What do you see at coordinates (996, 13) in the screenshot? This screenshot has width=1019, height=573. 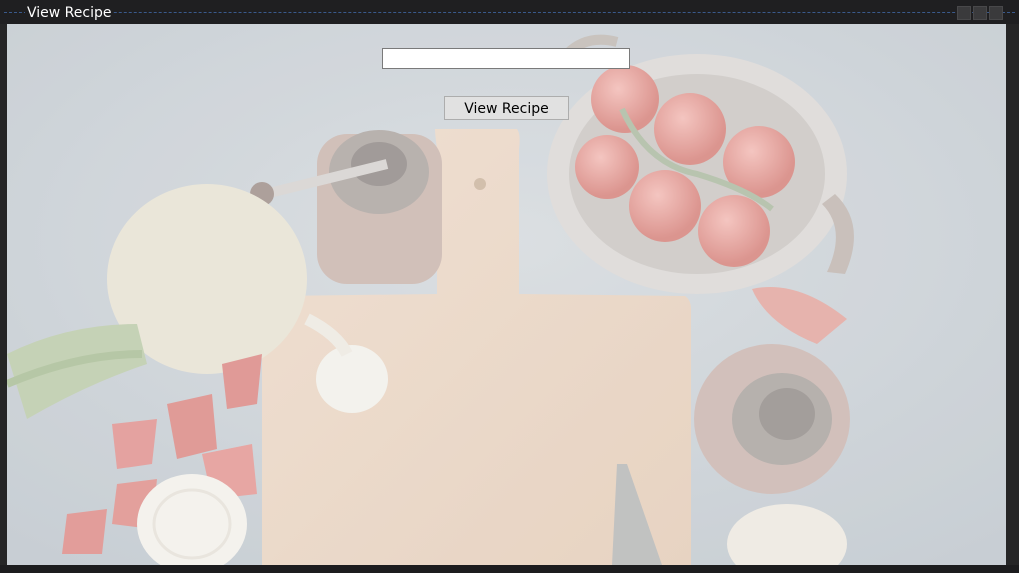 I see `close-icon` at bounding box center [996, 13].